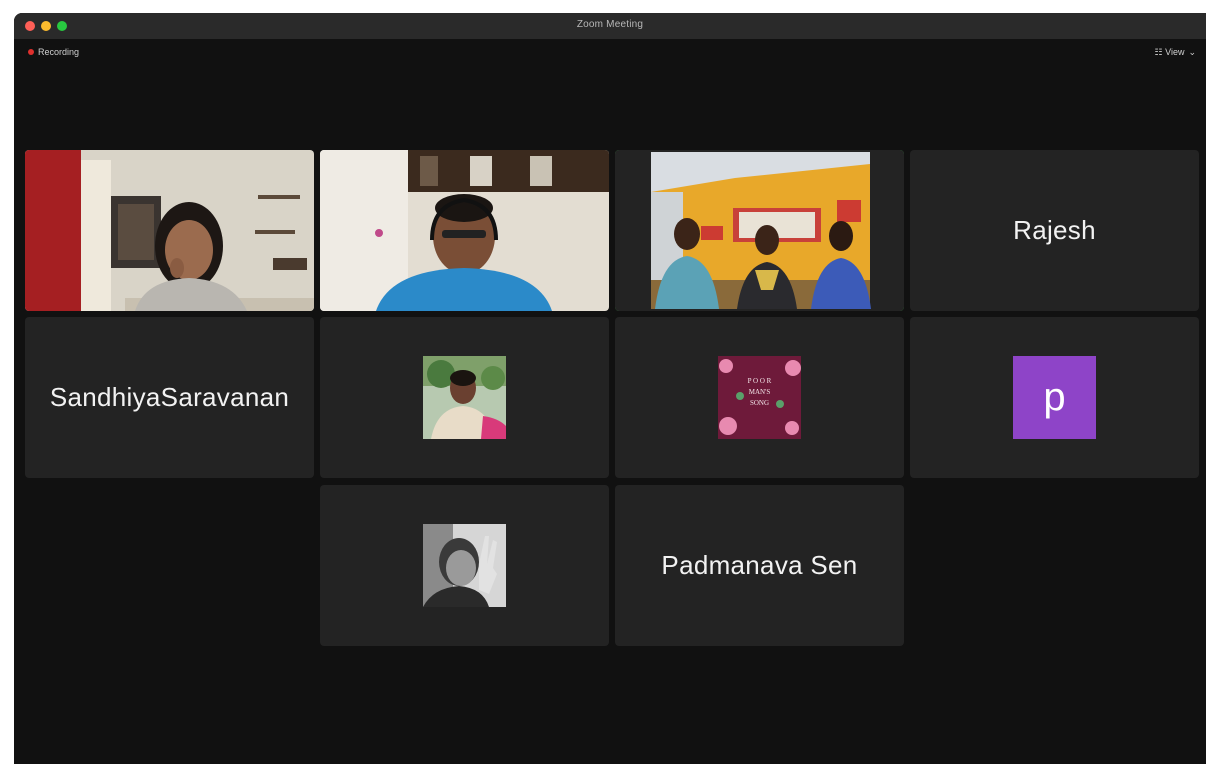  I want to click on view-label: ☷ View, so click(1169, 52).